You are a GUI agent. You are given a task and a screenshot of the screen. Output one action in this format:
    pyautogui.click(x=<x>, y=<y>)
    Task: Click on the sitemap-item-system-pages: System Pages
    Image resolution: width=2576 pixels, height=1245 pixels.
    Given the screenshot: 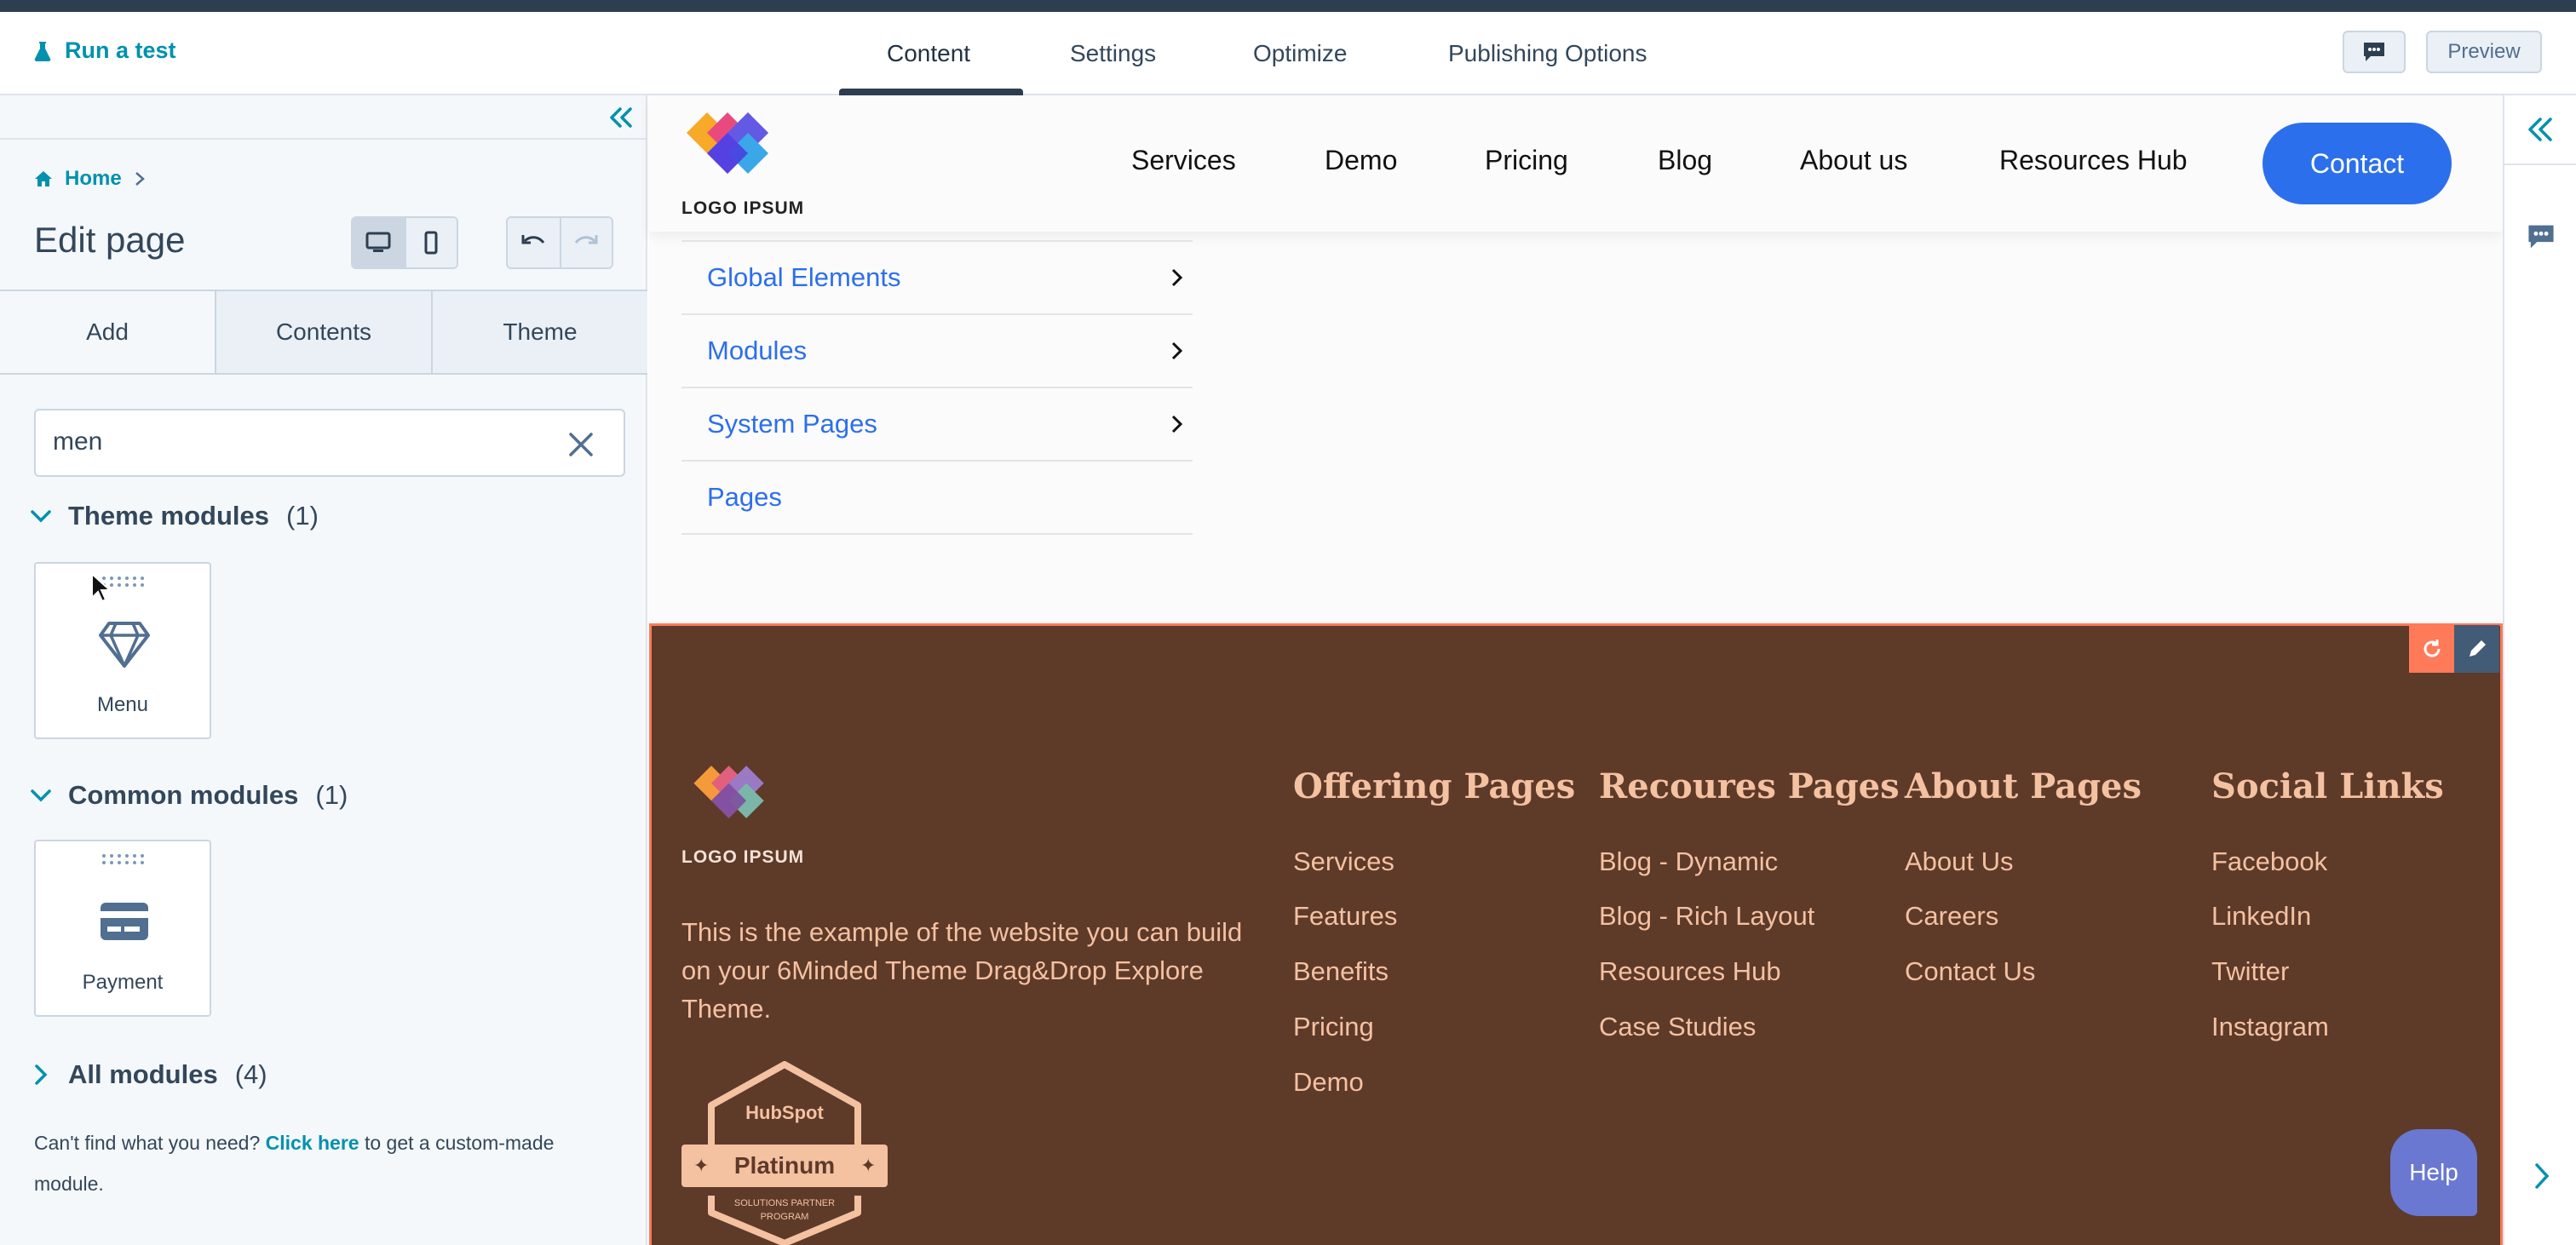 What is the action you would take?
    pyautogui.click(x=937, y=425)
    